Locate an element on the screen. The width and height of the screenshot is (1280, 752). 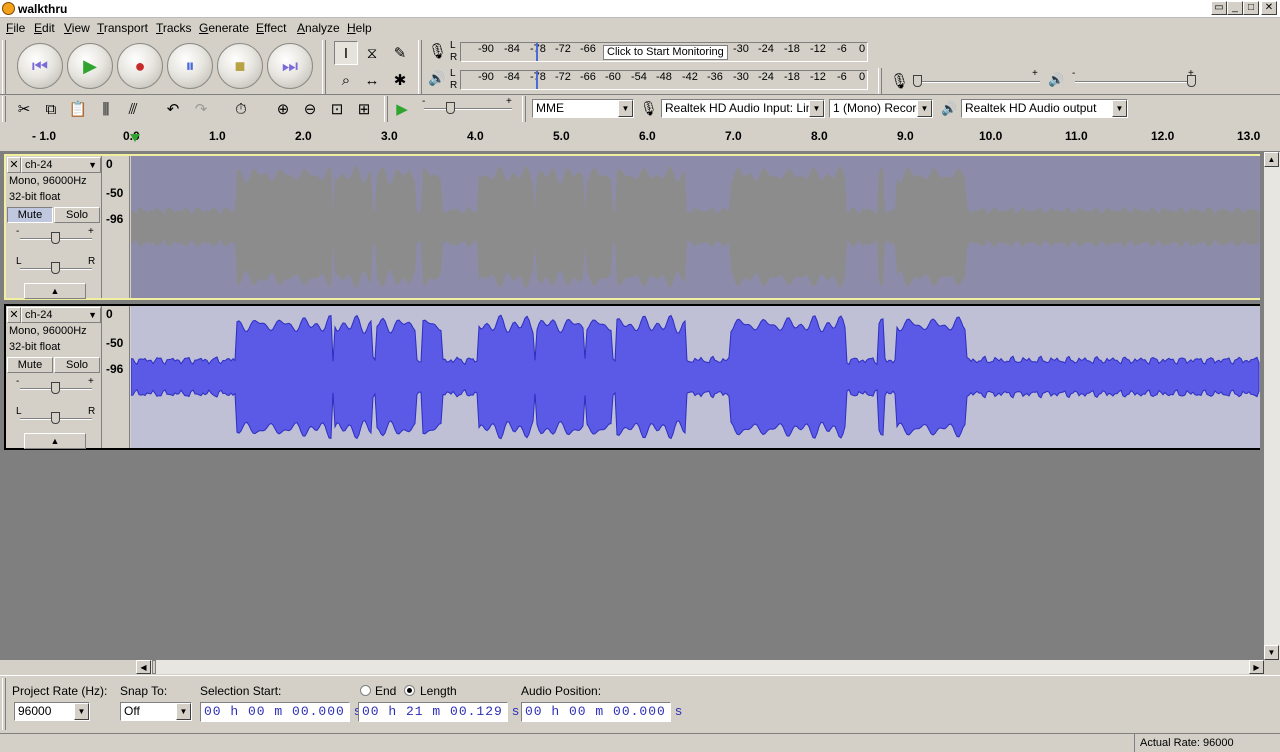
stop-button: ■ is located at coordinates (240, 66).